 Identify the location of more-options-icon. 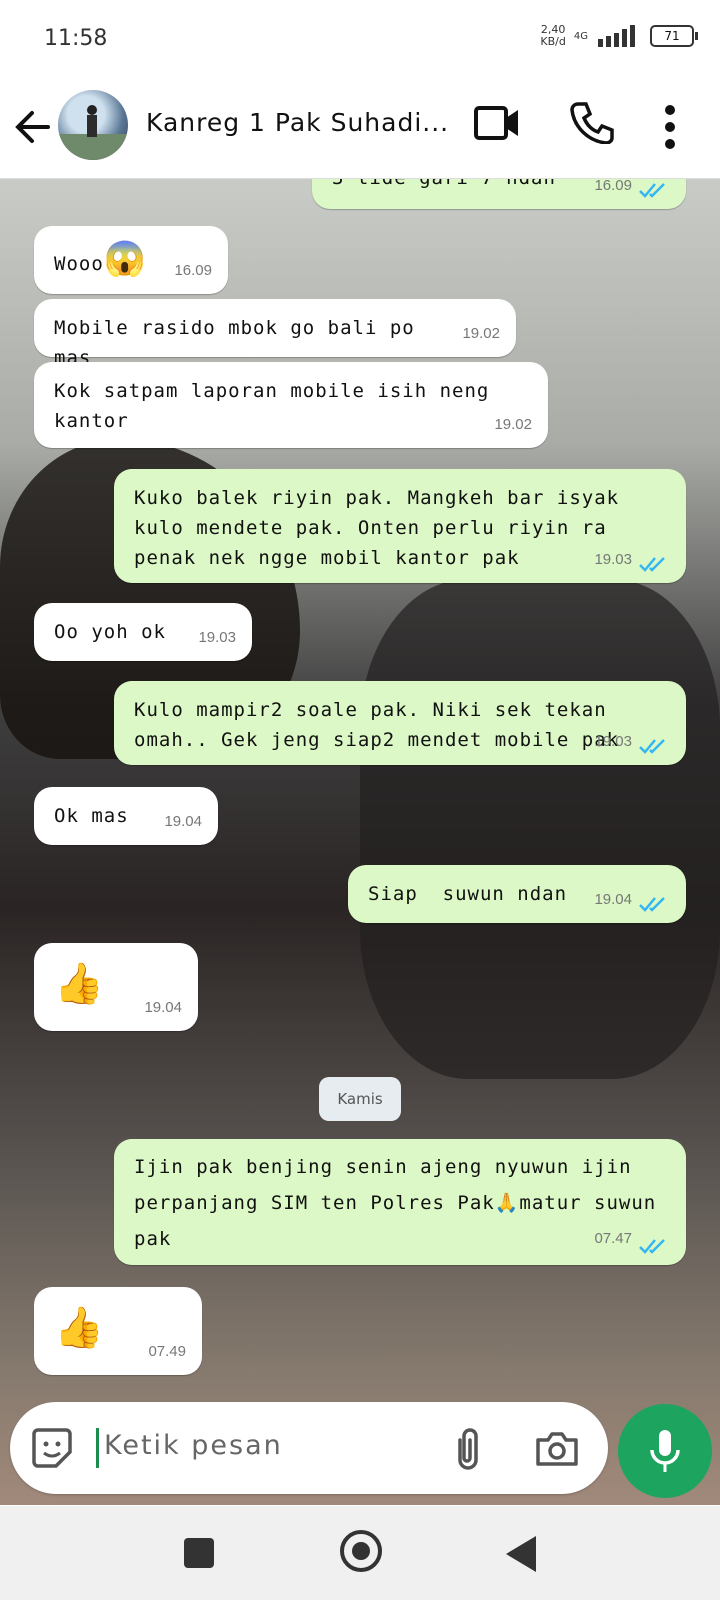
(670, 127).